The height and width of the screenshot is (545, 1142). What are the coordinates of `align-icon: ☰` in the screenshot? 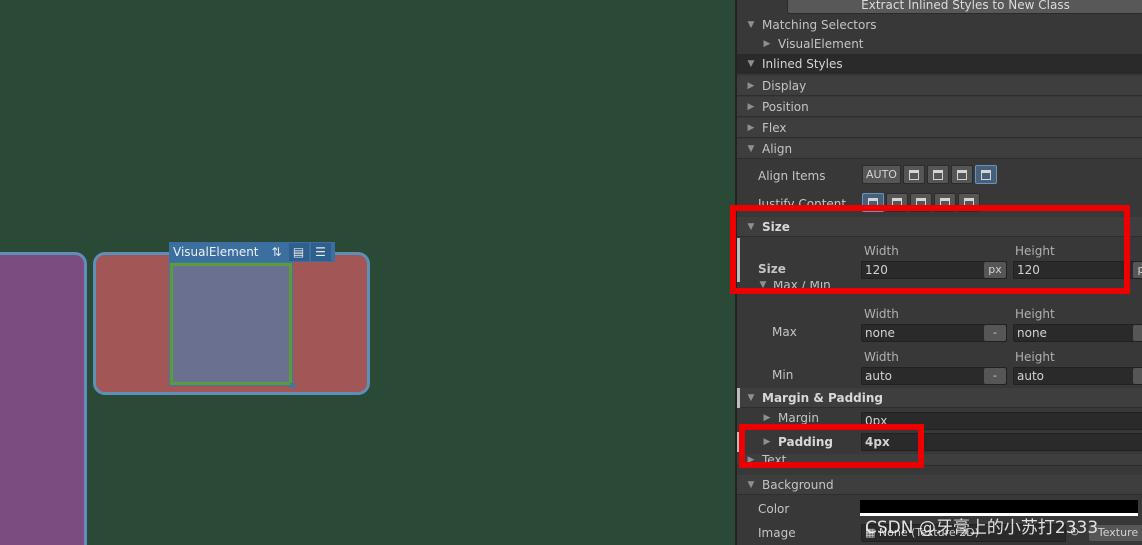 It's located at (320, 252).